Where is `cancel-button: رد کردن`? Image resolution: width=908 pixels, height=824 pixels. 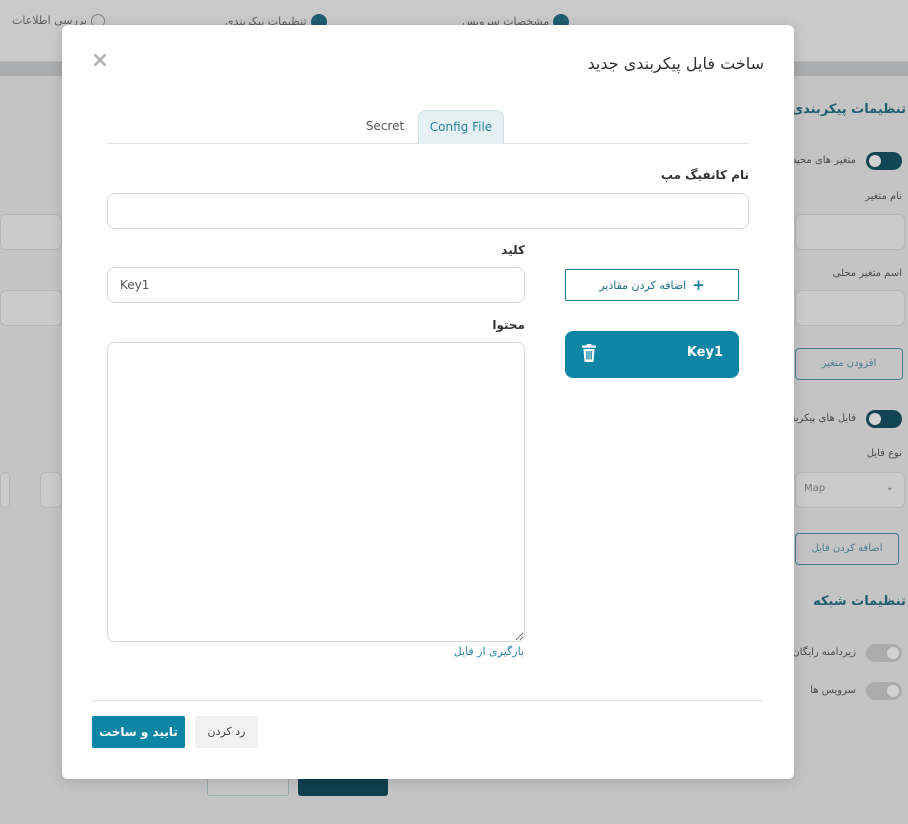 cancel-button: رد کردن is located at coordinates (226, 732).